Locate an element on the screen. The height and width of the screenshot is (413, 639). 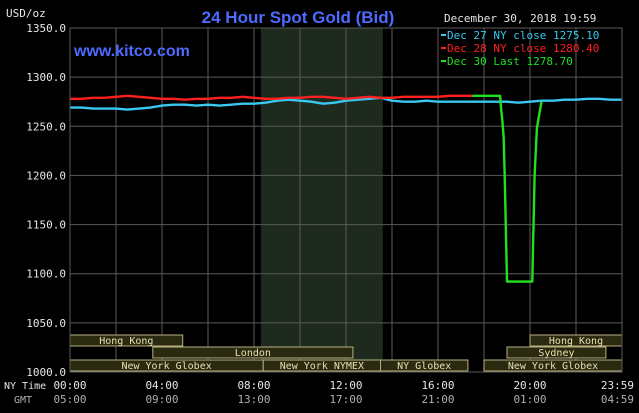
x-tick-label: 23:59 is located at coordinates (617, 385).